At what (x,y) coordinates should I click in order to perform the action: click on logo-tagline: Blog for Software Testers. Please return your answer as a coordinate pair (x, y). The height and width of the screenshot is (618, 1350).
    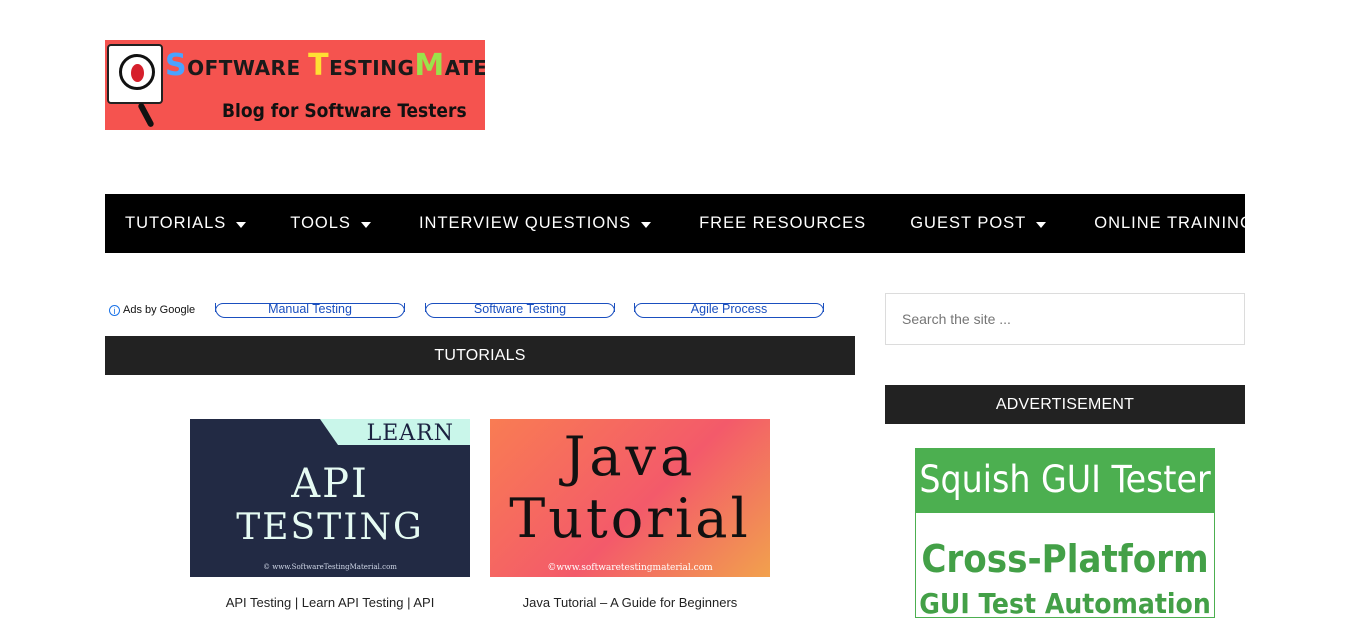
    Looking at the image, I should click on (344, 111).